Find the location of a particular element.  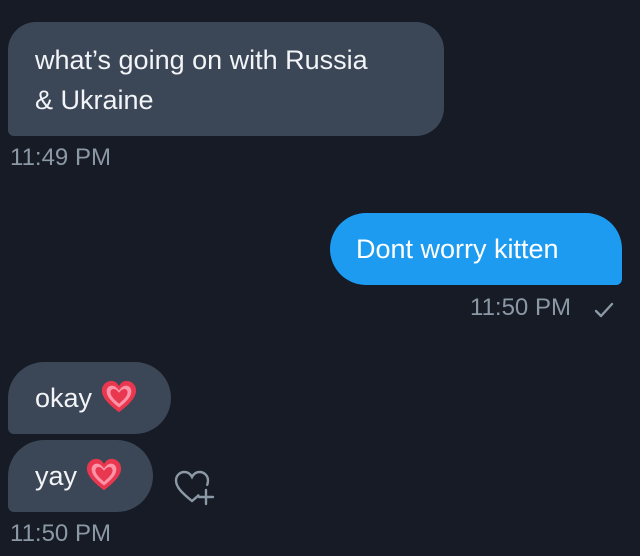

message-text: Dont worry kitten is located at coordinates (457, 249).